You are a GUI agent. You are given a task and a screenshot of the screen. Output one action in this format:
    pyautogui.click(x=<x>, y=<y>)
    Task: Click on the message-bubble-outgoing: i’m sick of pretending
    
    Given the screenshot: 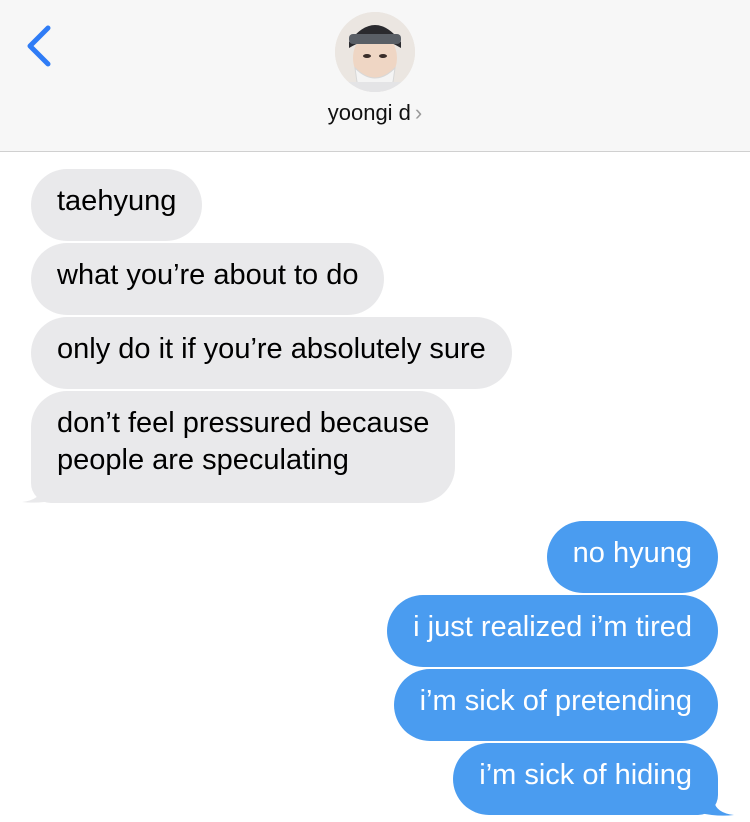 What is the action you would take?
    pyautogui.click(x=555, y=705)
    